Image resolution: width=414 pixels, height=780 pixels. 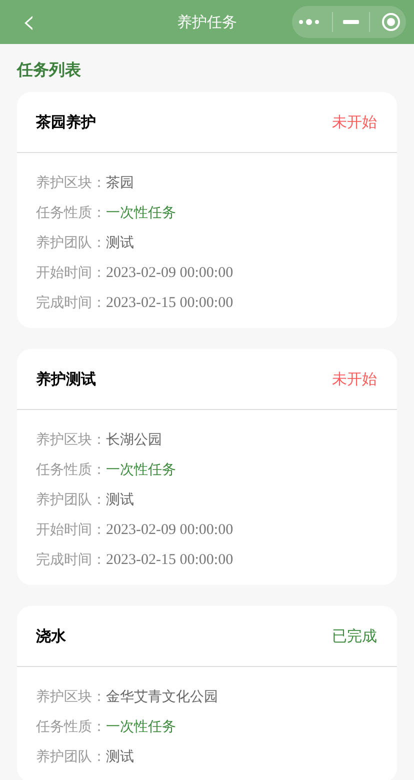 I want to click on field-value: 茶园, so click(x=120, y=183).